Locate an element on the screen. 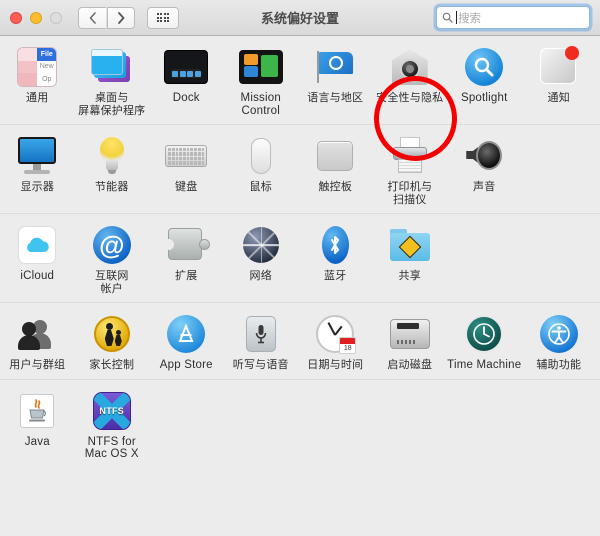  pane-label: 日期与时间 is located at coordinates (335, 365).